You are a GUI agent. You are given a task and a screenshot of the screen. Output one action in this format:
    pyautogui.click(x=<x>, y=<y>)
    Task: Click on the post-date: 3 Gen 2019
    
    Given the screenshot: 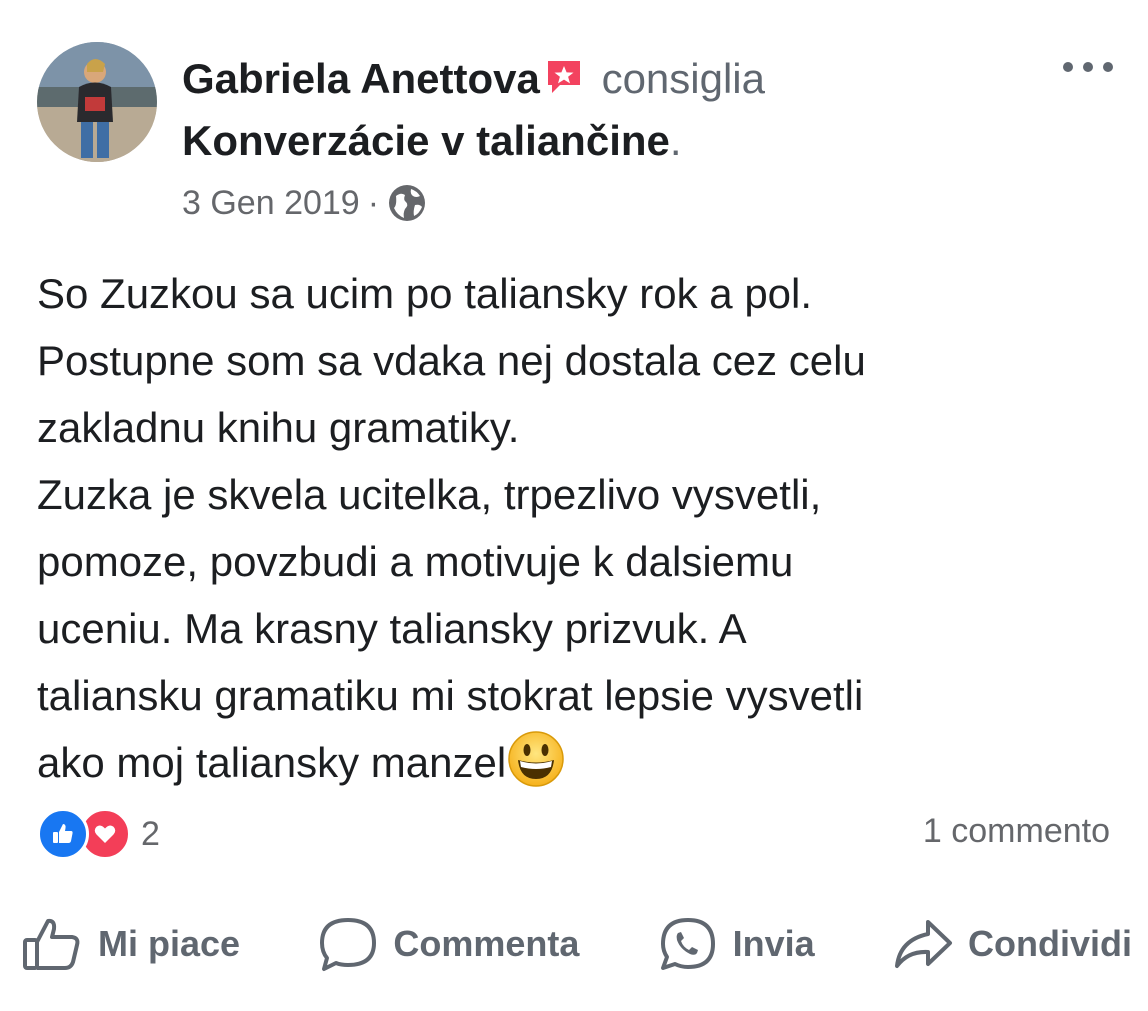 What is the action you would take?
    pyautogui.click(x=271, y=203)
    